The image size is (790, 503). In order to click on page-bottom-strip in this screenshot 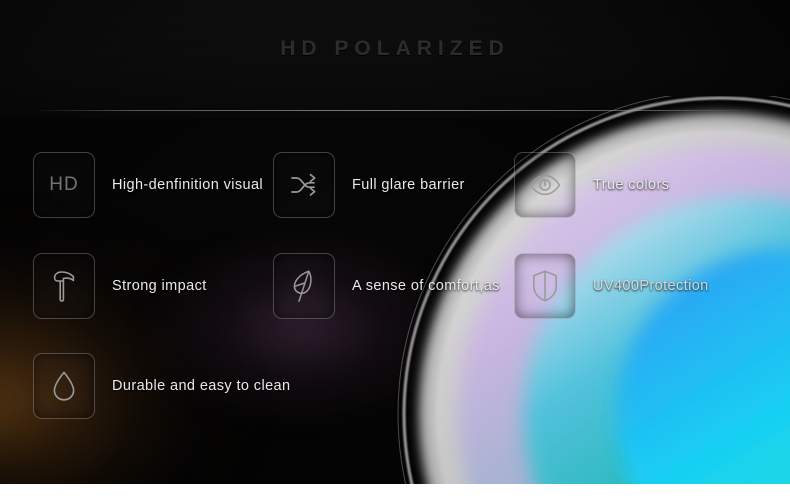, I will do `click(395, 493)`.